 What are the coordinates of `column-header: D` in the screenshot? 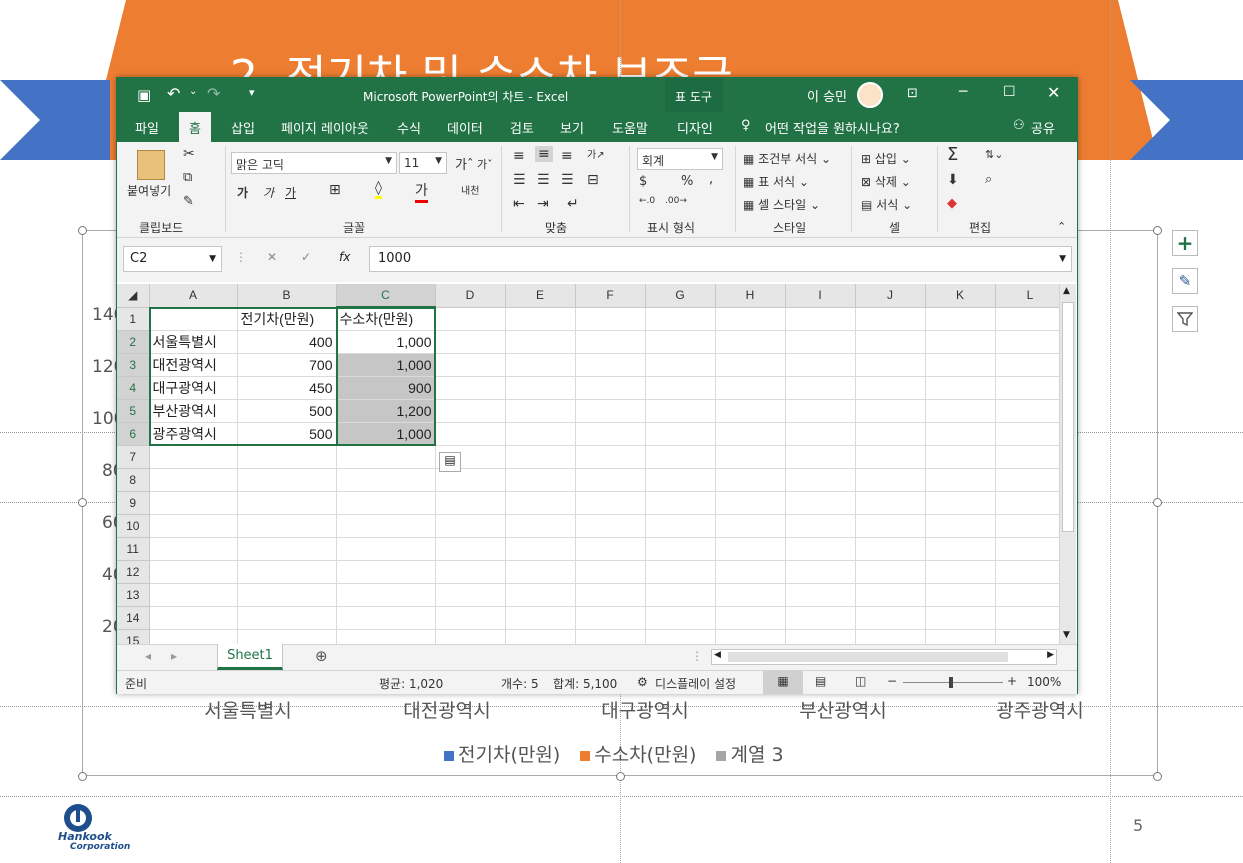 It's located at (470, 296).